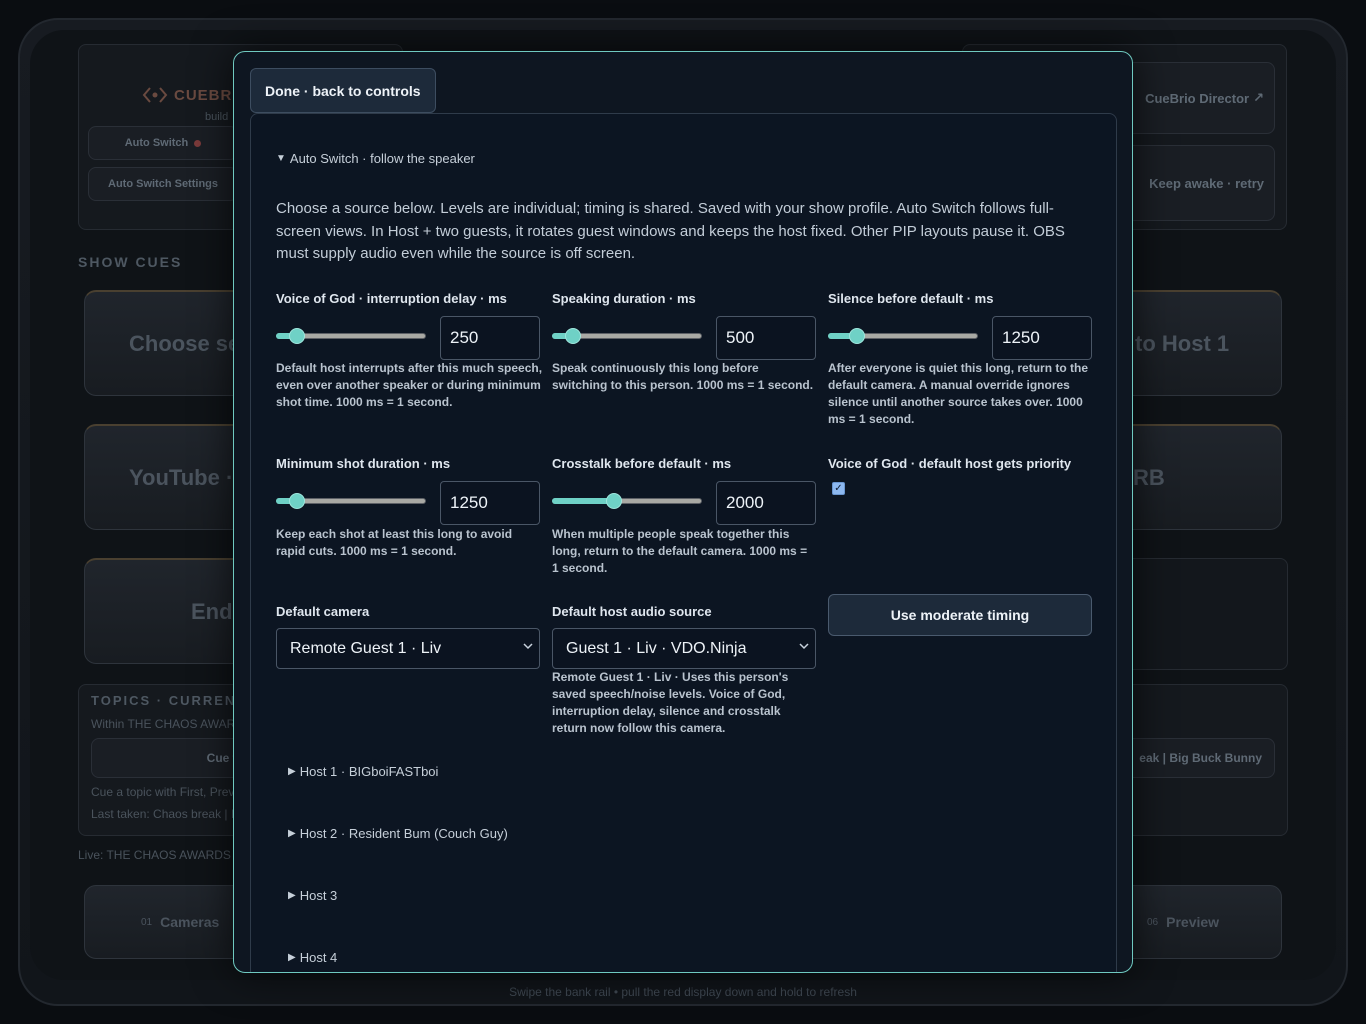  What do you see at coordinates (903, 336) in the screenshot?
I see `silence-slider` at bounding box center [903, 336].